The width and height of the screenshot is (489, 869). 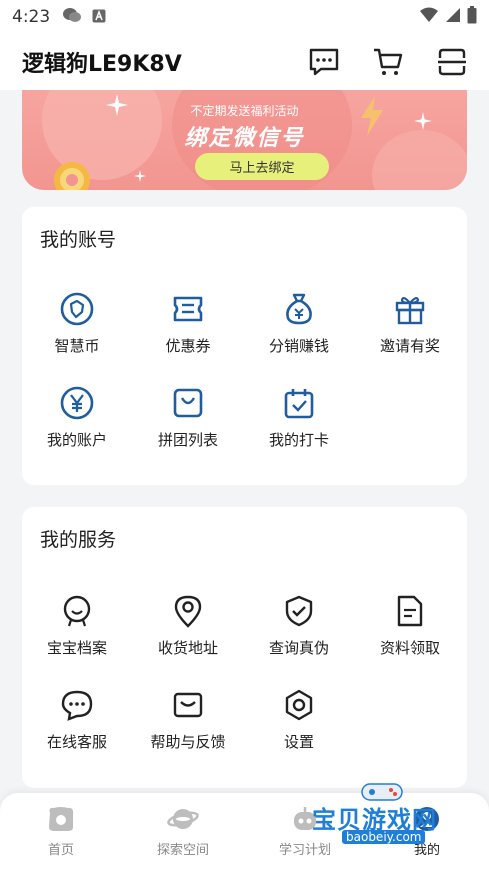 I want to click on grid-item-label: 宝宝档案, so click(x=76, y=648).